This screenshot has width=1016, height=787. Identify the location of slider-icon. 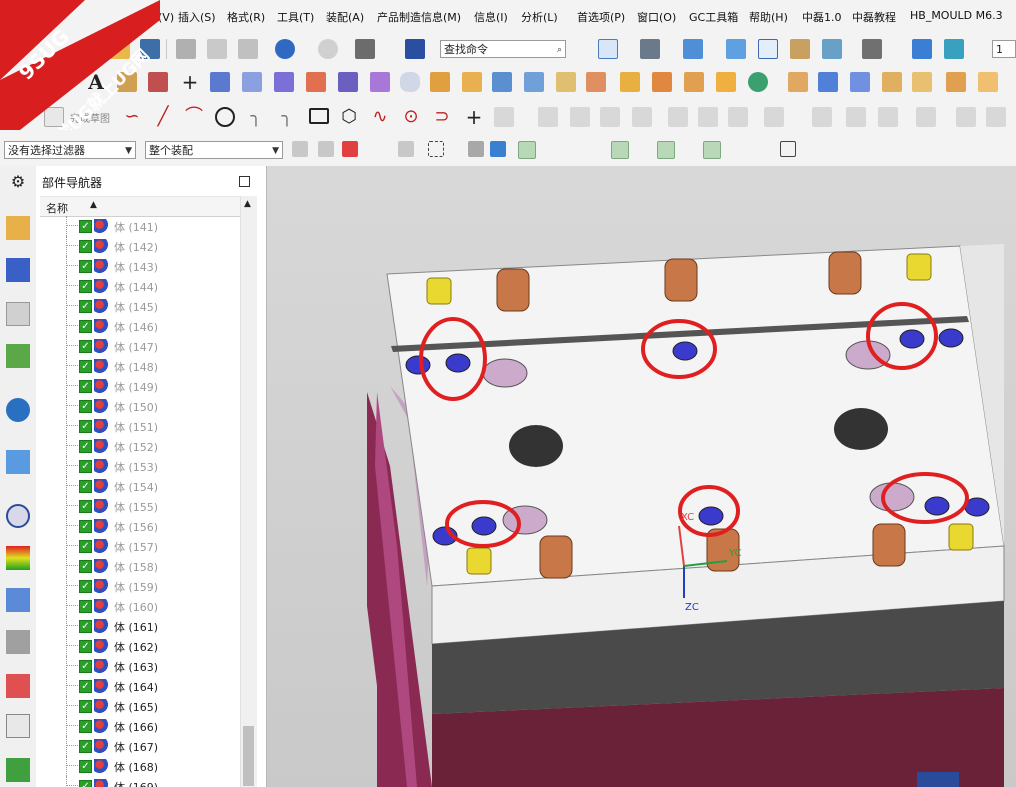
(798, 82).